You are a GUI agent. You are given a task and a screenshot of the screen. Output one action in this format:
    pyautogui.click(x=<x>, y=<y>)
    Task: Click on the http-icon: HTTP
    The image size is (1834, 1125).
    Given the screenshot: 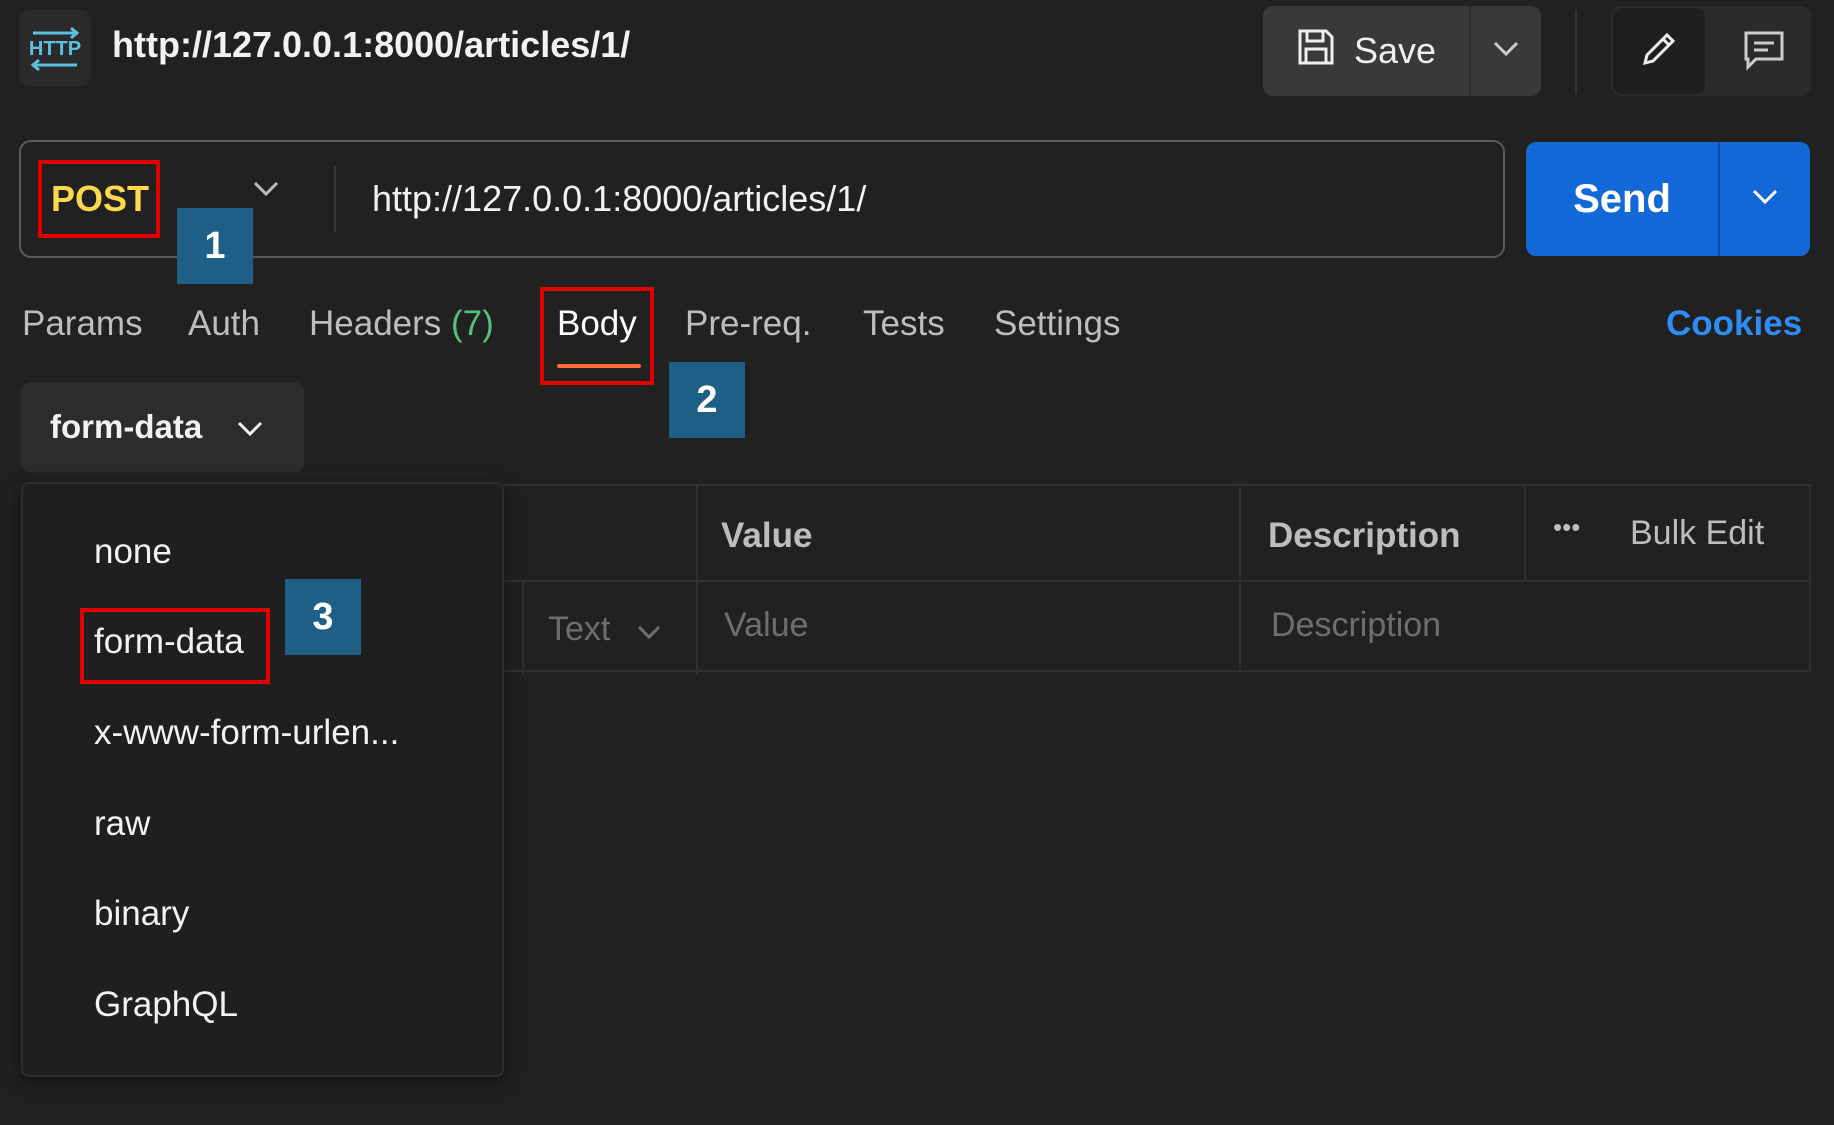 What is the action you would take?
    pyautogui.click(x=55, y=48)
    